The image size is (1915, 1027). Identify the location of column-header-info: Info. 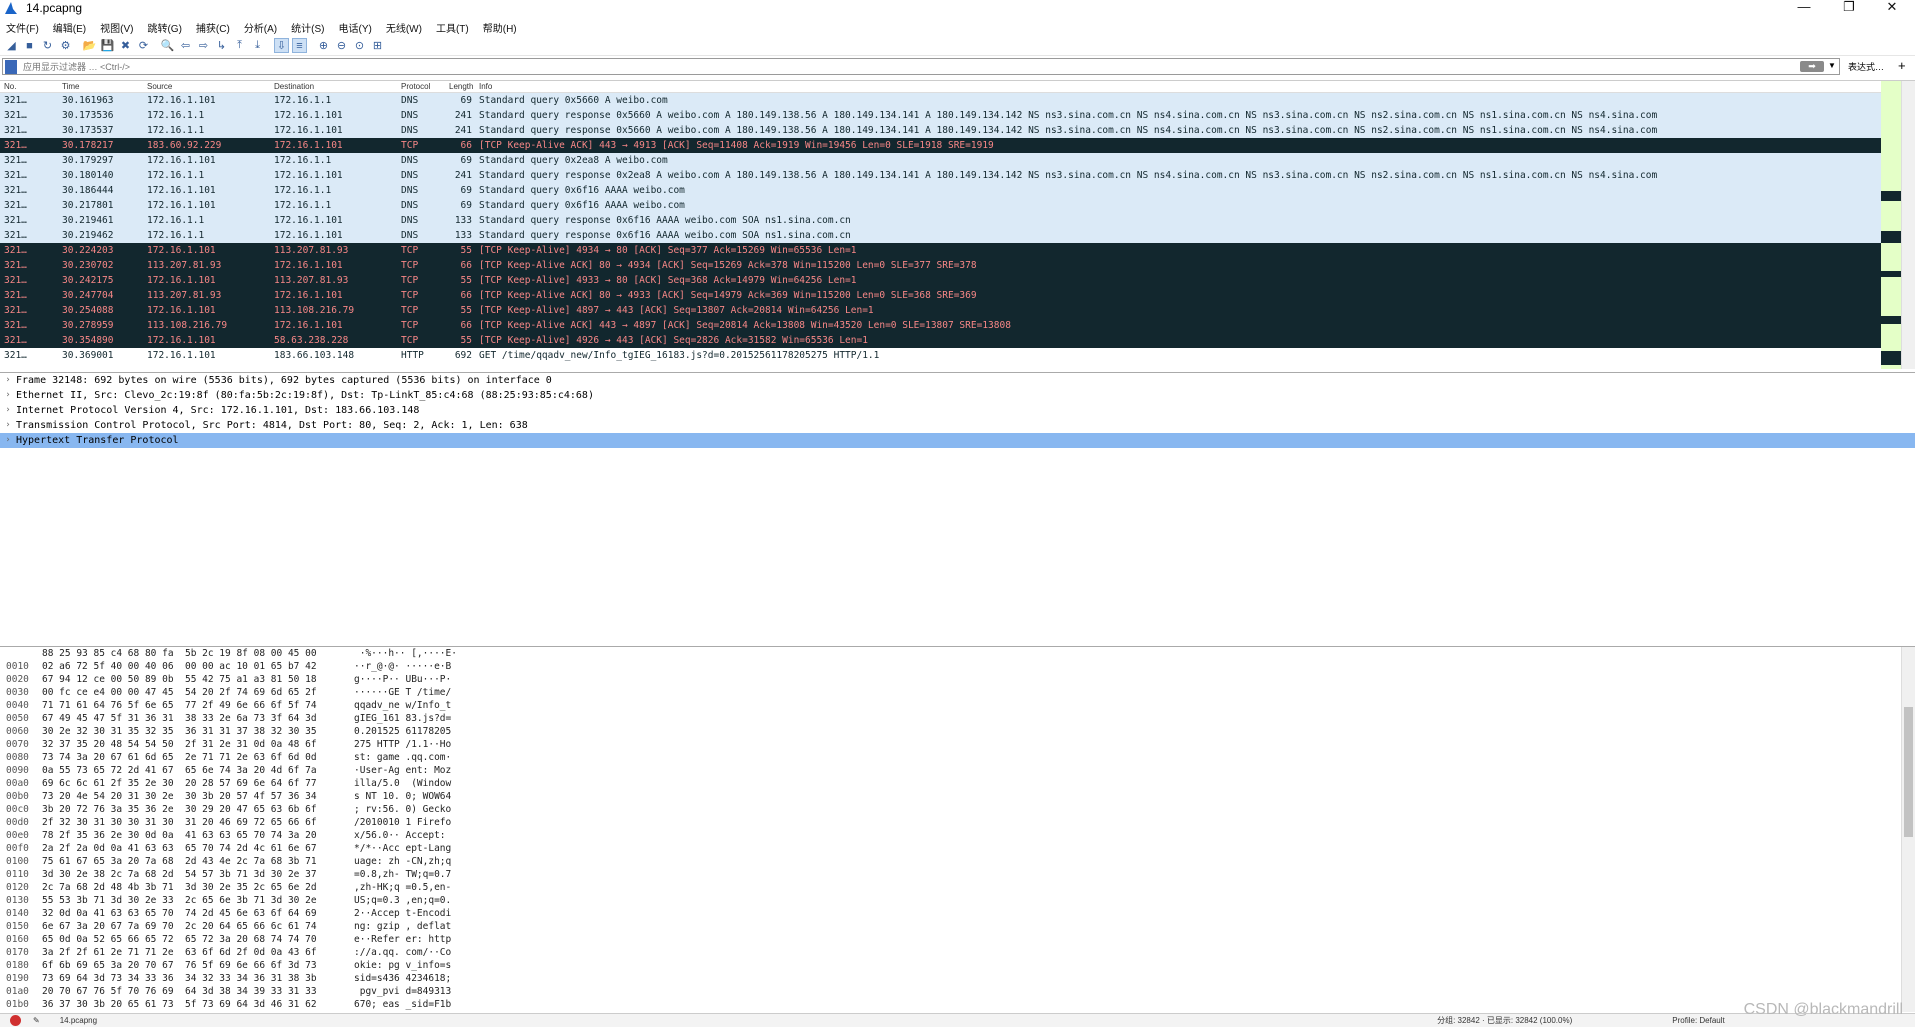
(1175, 86).